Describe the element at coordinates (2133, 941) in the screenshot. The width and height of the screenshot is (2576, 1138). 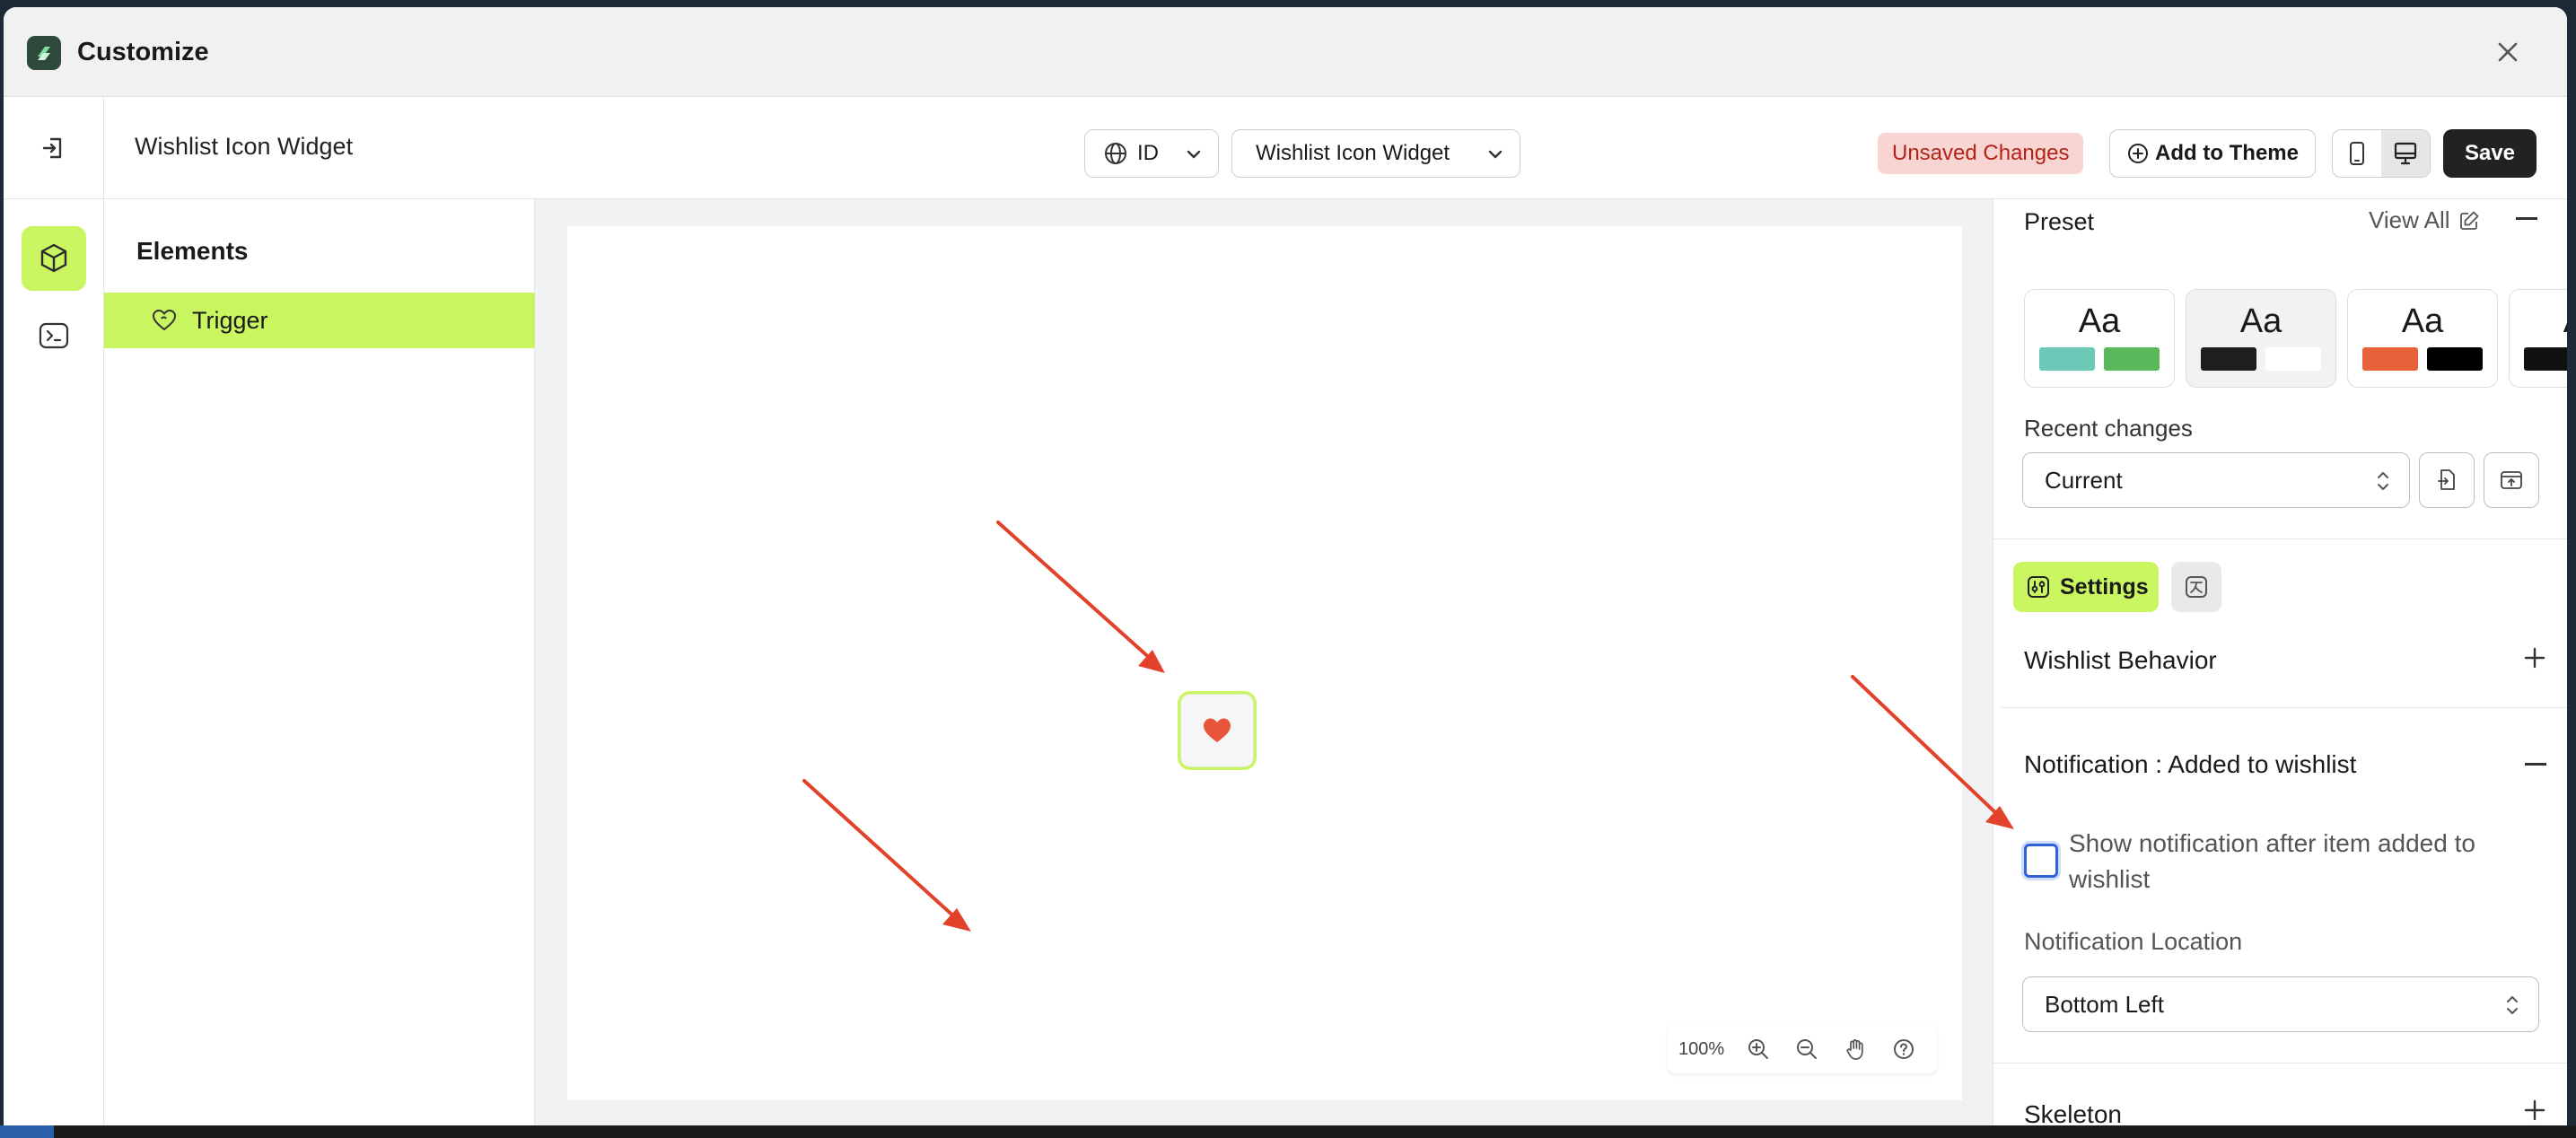
I see `notification-location-label: Notification Location` at that location.